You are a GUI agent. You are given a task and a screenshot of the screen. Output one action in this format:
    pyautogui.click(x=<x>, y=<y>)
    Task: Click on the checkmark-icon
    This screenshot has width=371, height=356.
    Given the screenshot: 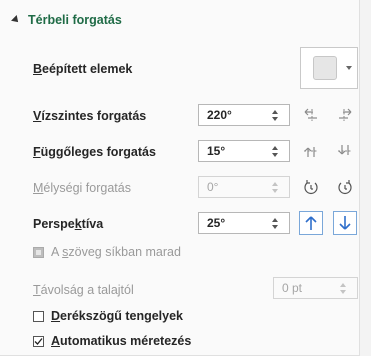 What is the action you would take?
    pyautogui.click(x=38, y=341)
    